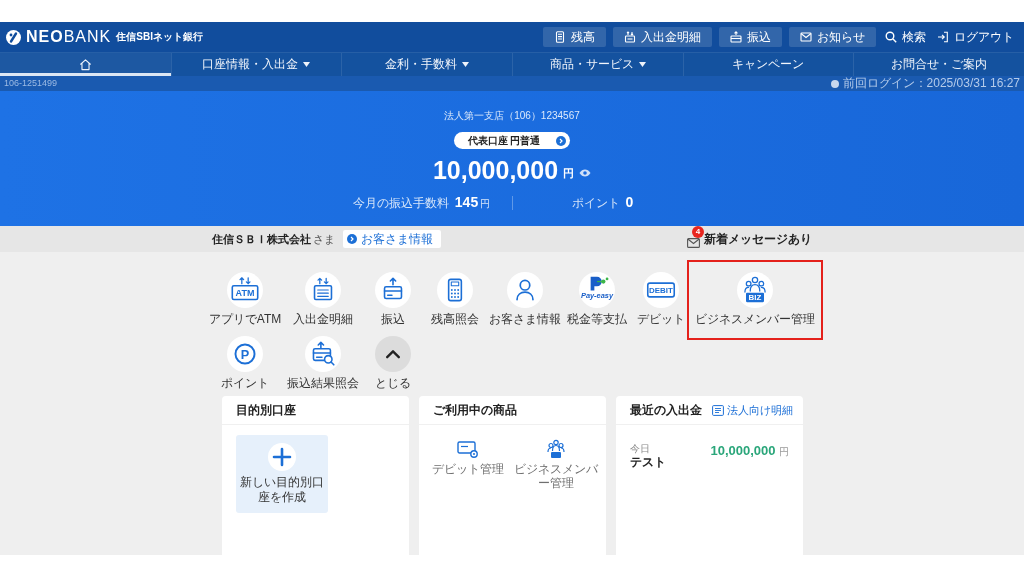  What do you see at coordinates (400, 203) in the screenshot?
I see `stat-label: 今月の振込手数料` at bounding box center [400, 203].